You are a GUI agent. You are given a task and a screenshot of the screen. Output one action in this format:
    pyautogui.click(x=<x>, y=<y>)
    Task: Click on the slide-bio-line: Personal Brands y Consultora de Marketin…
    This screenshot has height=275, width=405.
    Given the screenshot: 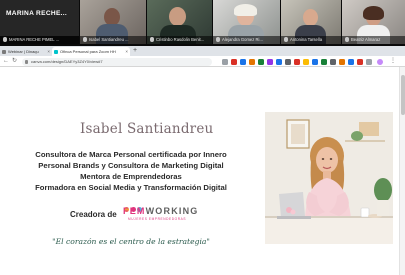 What is the action you would take?
    pyautogui.click(x=131, y=165)
    